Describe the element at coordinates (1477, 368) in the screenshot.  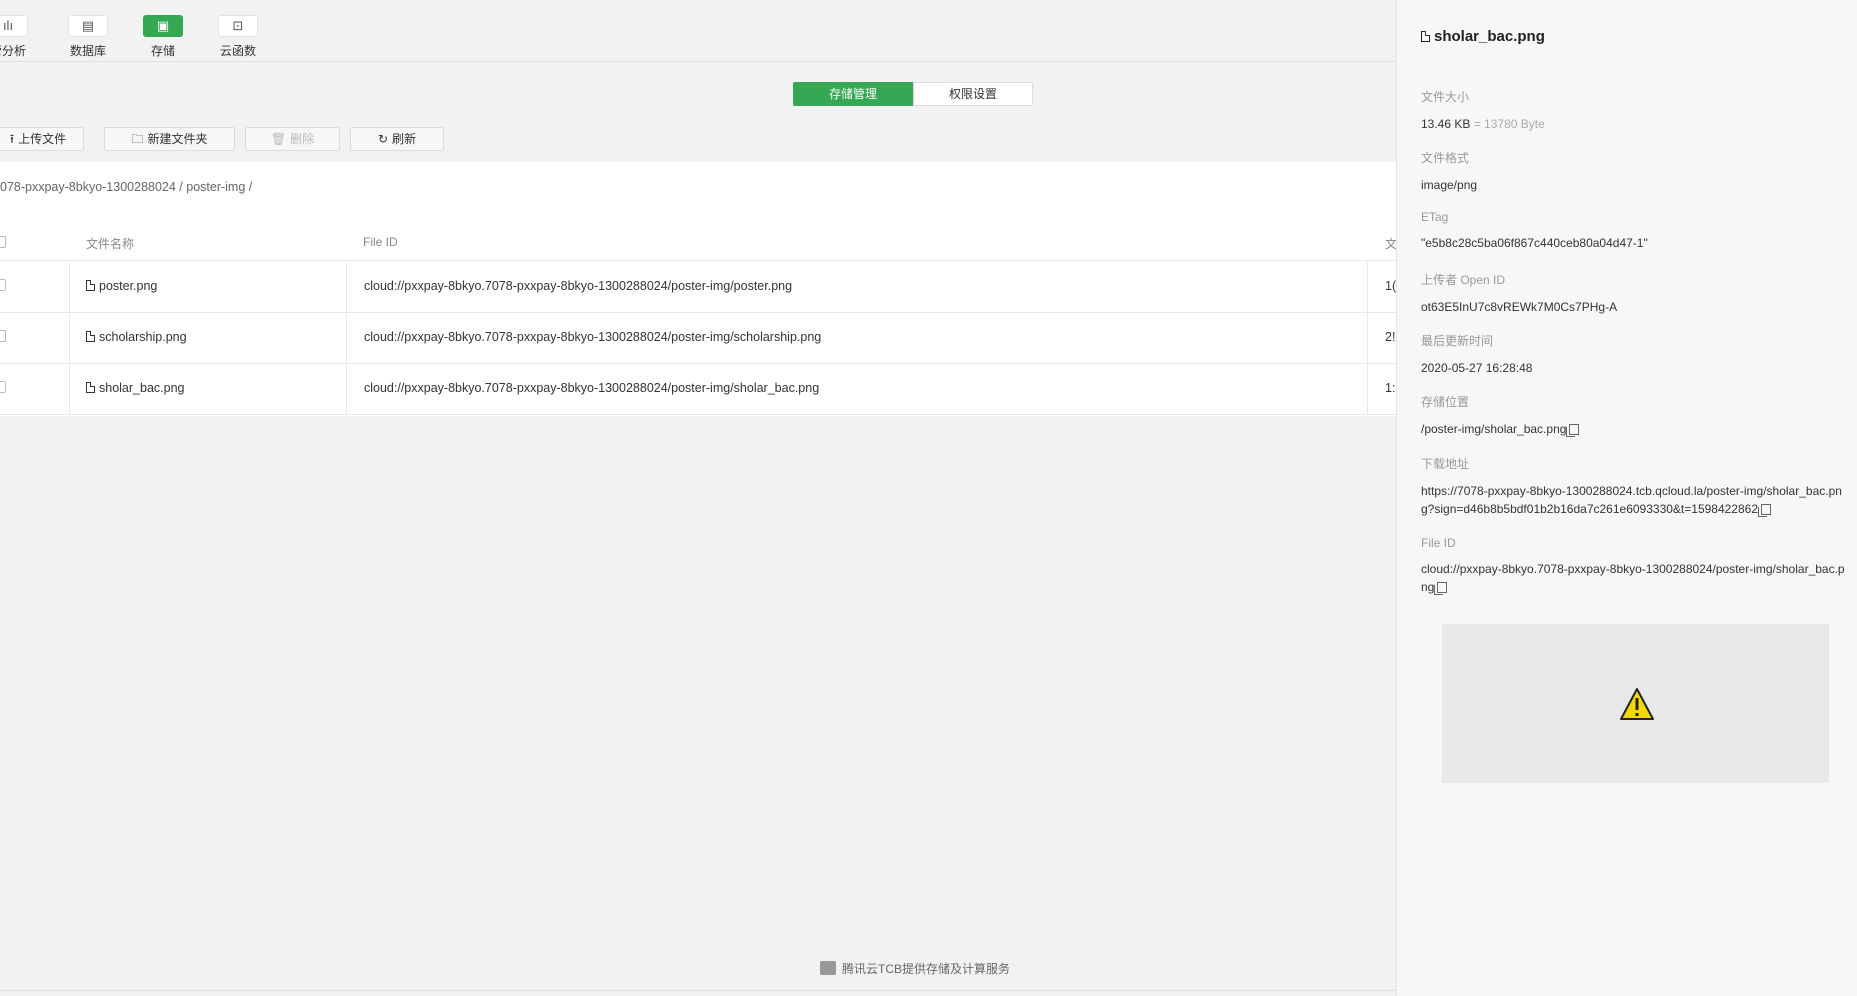
I see `field-value: 2020-05-27 16:28:48` at that location.